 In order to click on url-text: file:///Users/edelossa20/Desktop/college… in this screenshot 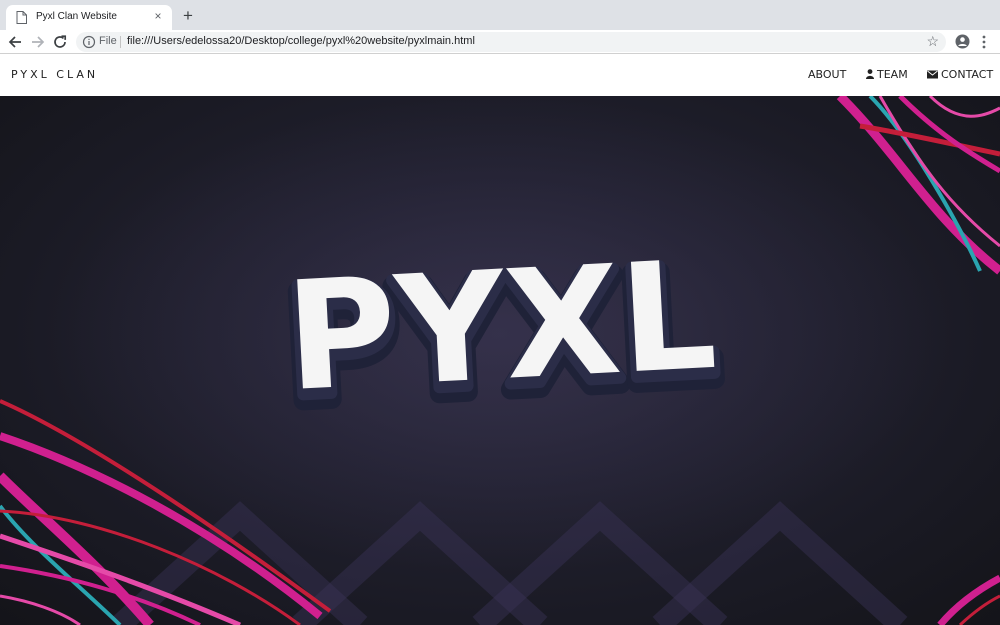, I will do `click(301, 41)`.